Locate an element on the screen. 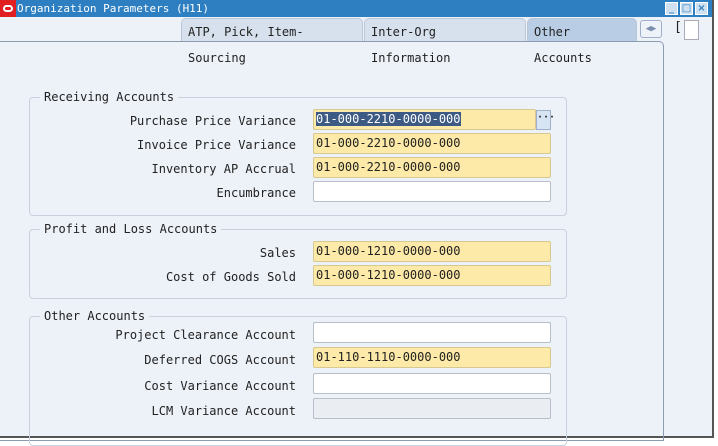 Image resolution: width=718 pixels, height=446 pixels. tab-atp-pick-item-sourcing: ATP, Pick, Item-Sourcing is located at coordinates (272, 41).